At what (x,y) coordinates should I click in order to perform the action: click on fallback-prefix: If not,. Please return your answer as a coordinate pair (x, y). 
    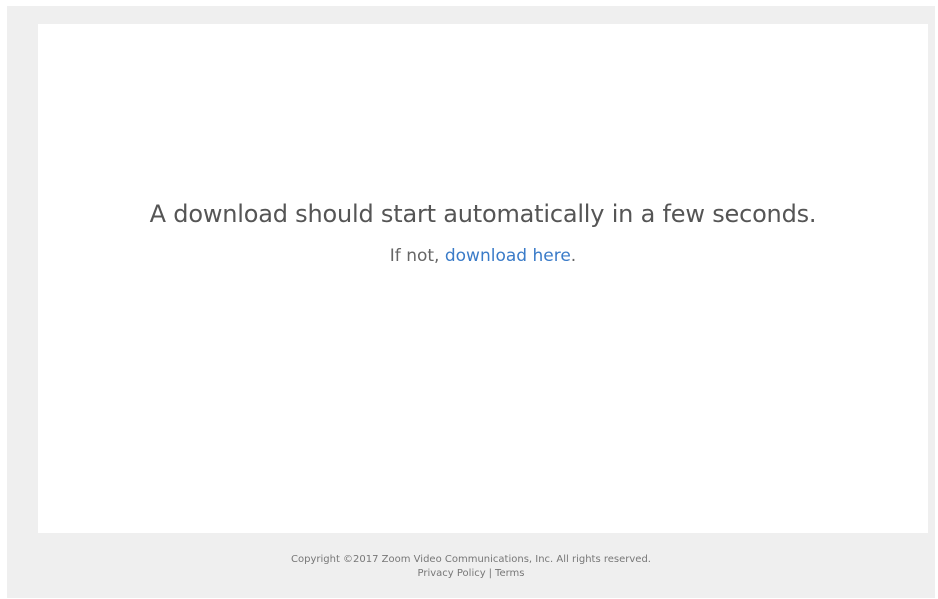
    Looking at the image, I should click on (417, 256).